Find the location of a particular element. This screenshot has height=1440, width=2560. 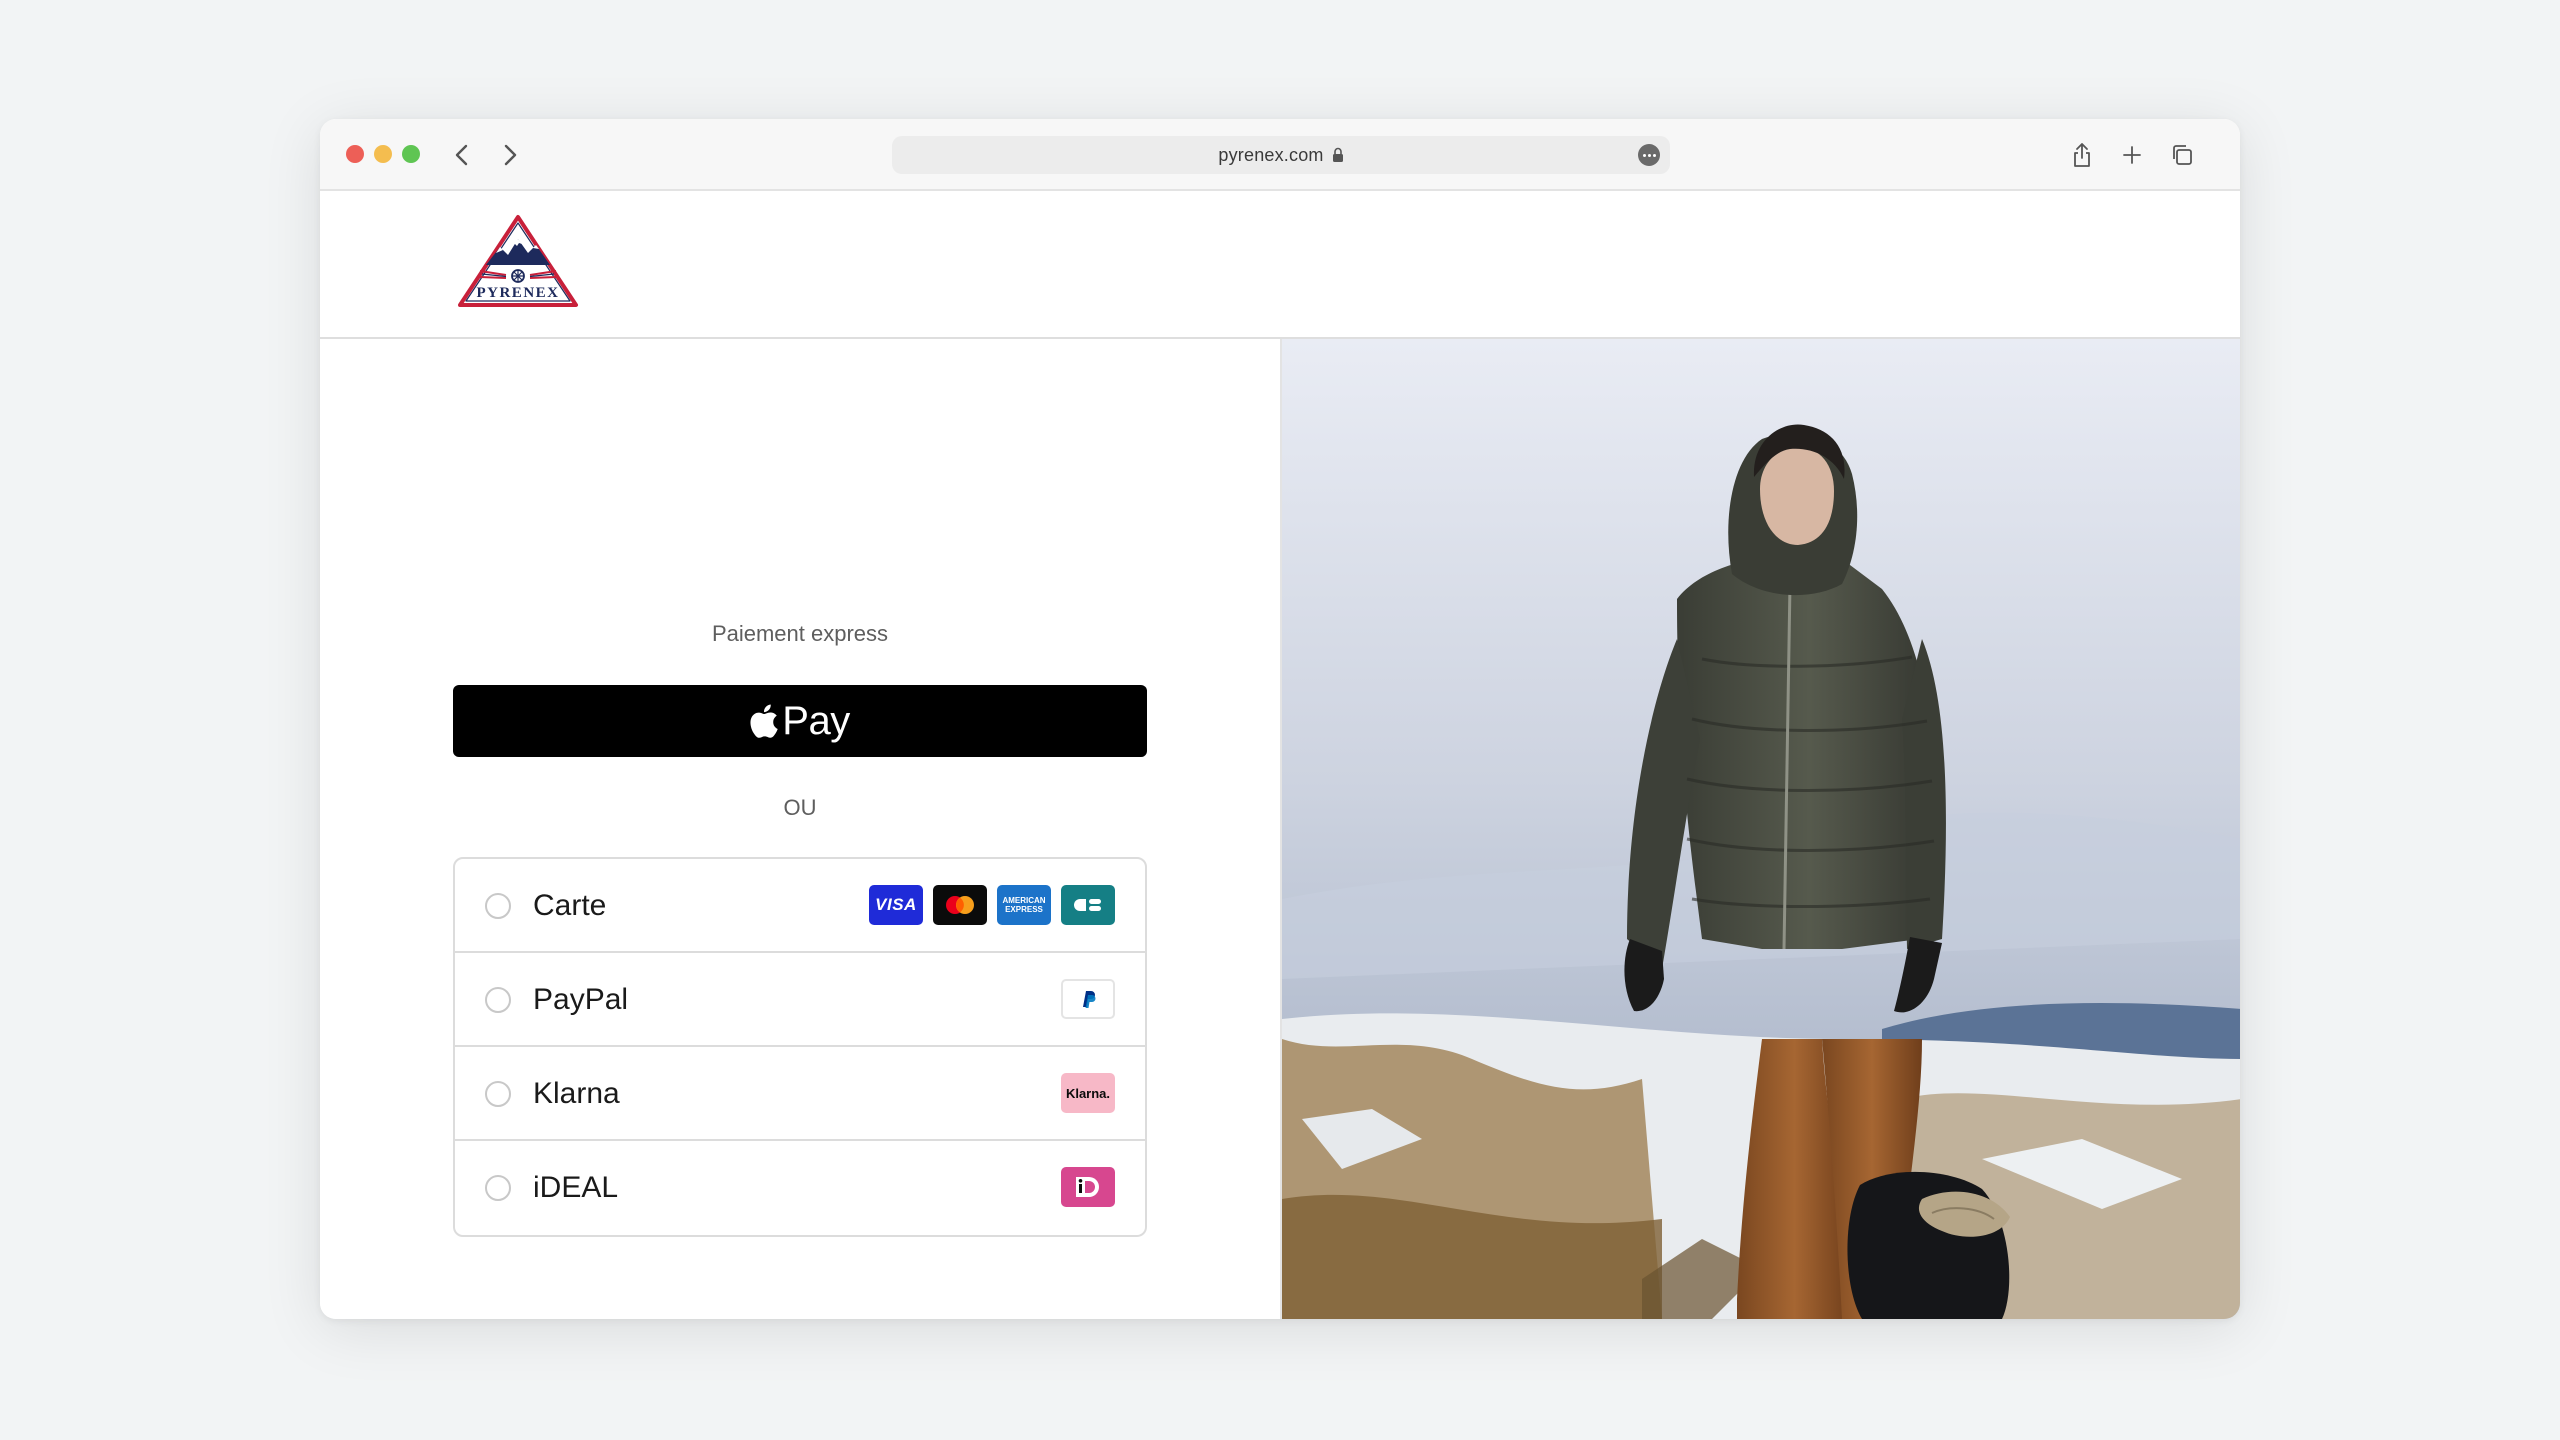

payment-method-klarna: Klarna Klarna. is located at coordinates (800, 1094).